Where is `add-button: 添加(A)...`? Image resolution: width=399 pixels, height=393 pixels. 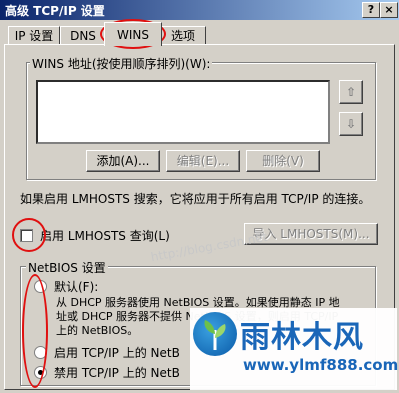
add-button: 添加(A)... is located at coordinates (123, 161).